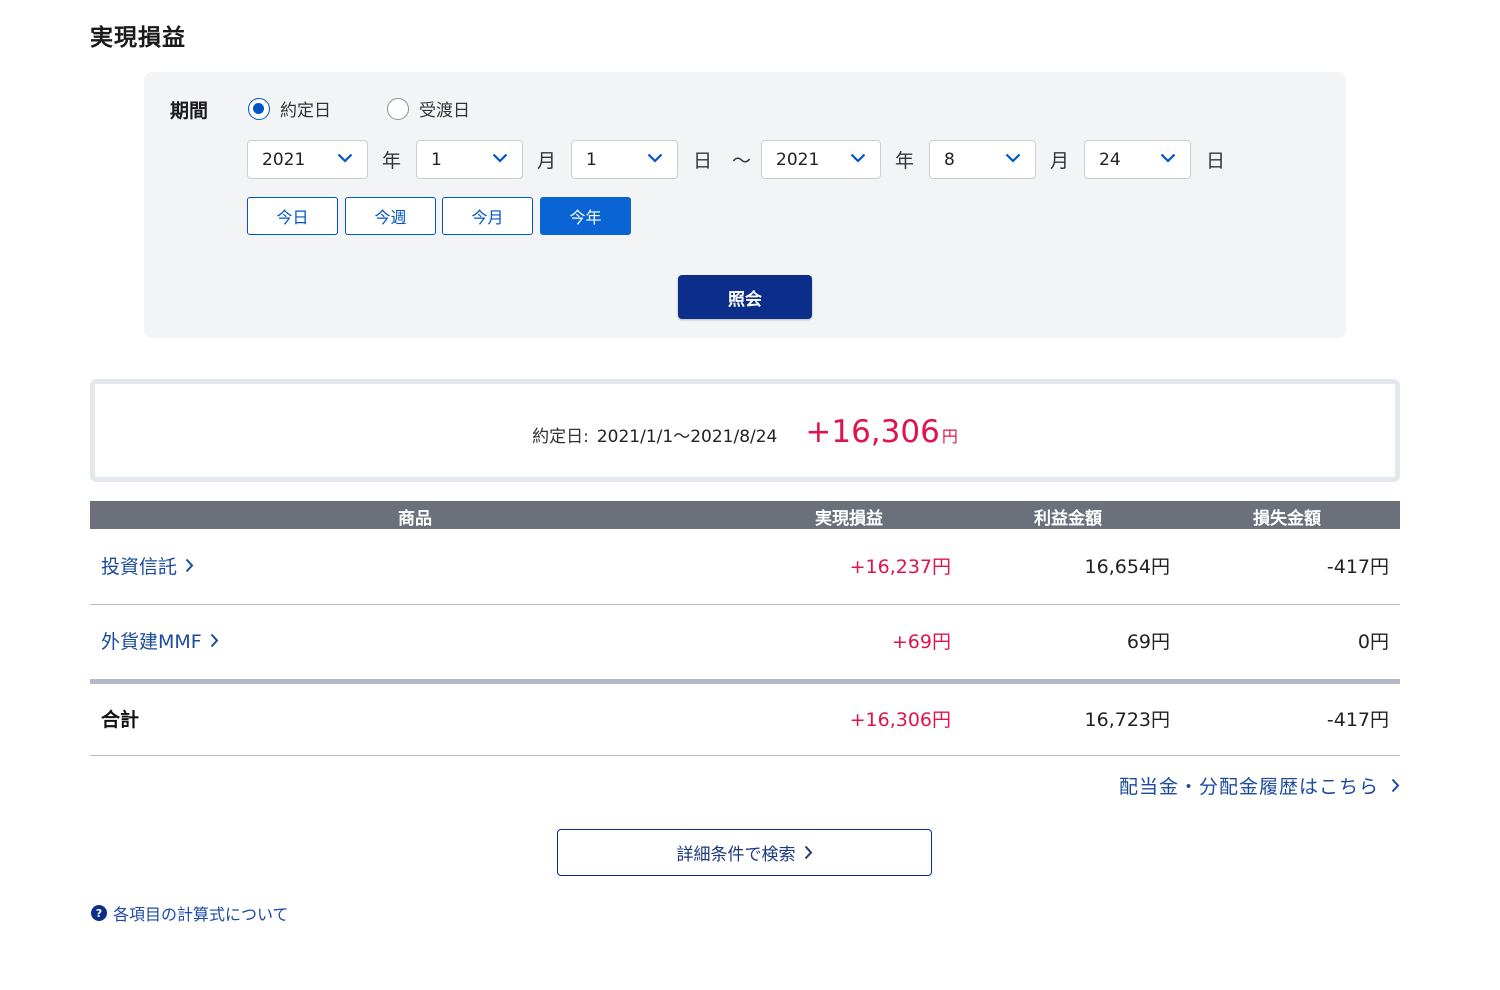 Image resolution: width=1500 pixels, height=990 pixels. What do you see at coordinates (259, 108) in the screenshot?
I see `radio-selected-indicator` at bounding box center [259, 108].